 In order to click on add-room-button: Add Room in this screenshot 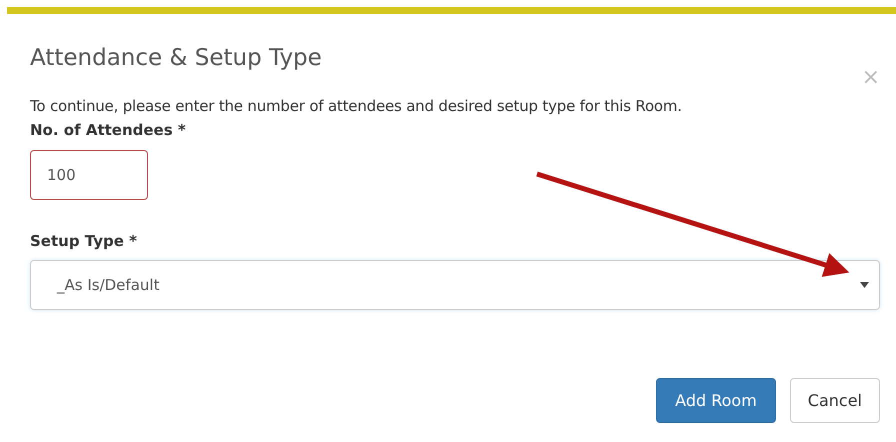, I will do `click(716, 401)`.